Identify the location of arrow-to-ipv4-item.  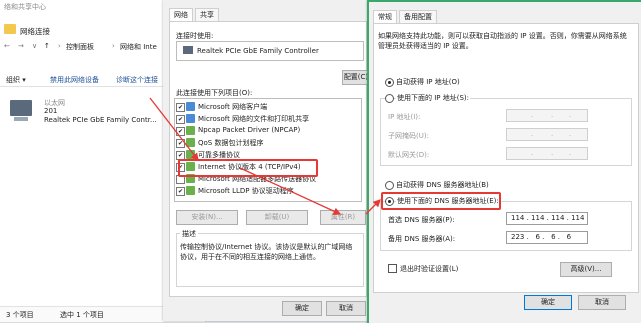
(174, 129).